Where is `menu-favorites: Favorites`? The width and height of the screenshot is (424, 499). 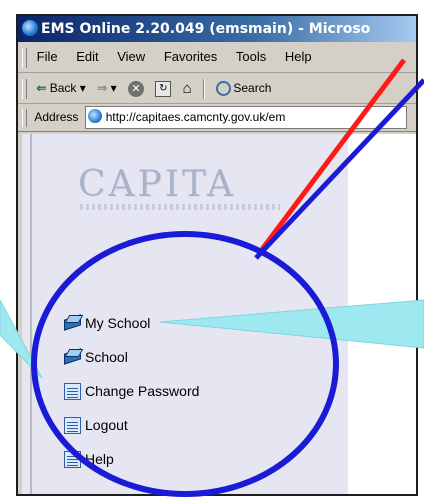 menu-favorites: Favorites is located at coordinates (190, 57).